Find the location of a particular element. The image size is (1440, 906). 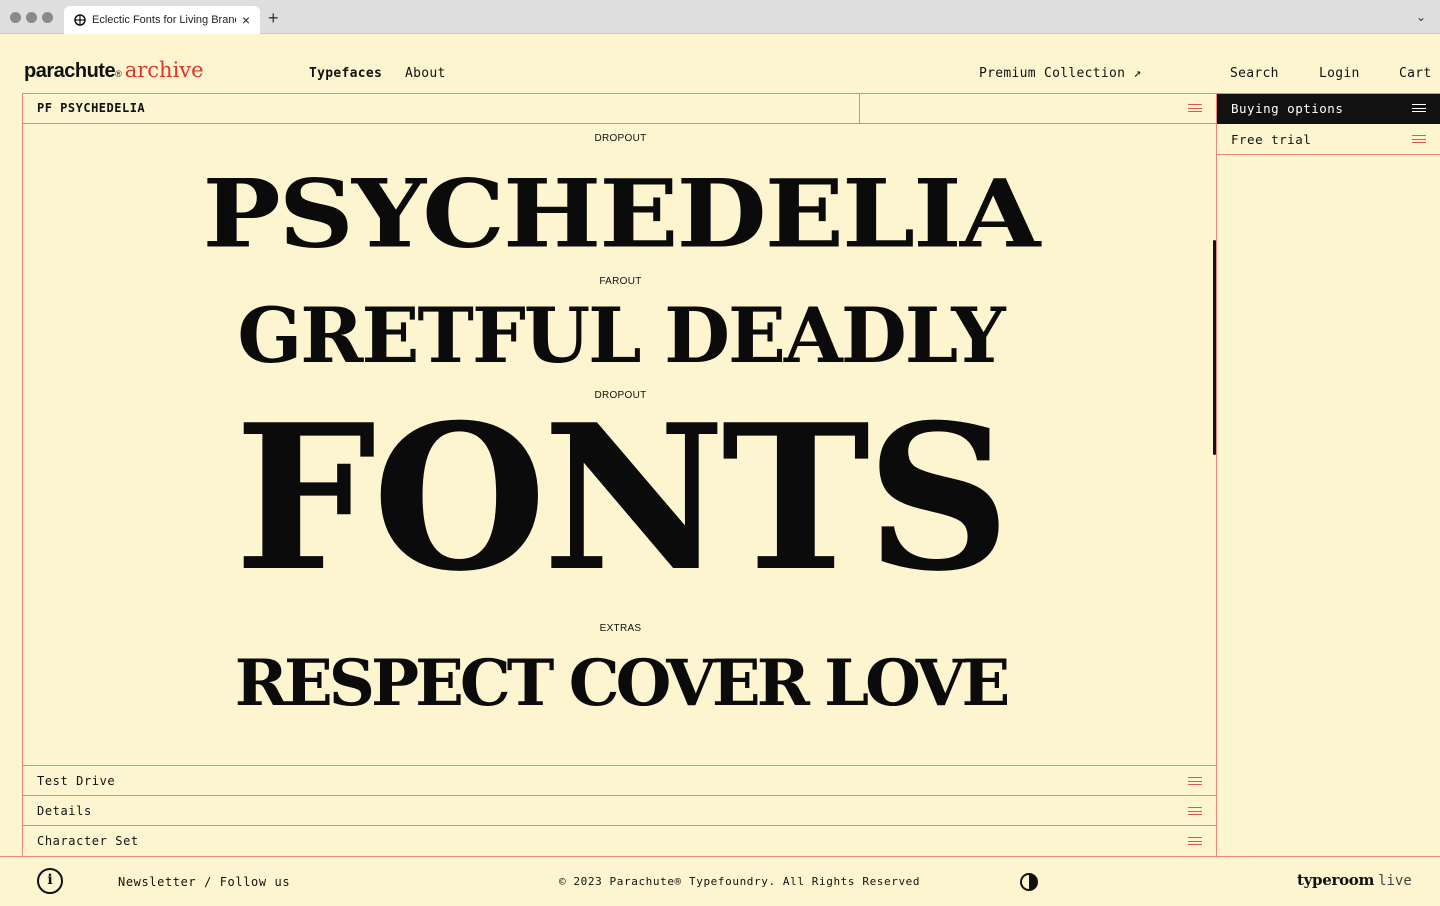

accordion-label: Details is located at coordinates (64, 811).